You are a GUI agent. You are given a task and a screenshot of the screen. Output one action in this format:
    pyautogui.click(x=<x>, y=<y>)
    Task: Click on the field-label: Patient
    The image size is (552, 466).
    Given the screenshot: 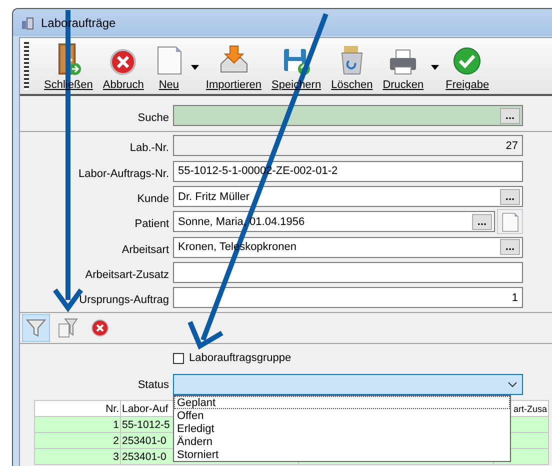 What is the action you would take?
    pyautogui.click(x=152, y=223)
    